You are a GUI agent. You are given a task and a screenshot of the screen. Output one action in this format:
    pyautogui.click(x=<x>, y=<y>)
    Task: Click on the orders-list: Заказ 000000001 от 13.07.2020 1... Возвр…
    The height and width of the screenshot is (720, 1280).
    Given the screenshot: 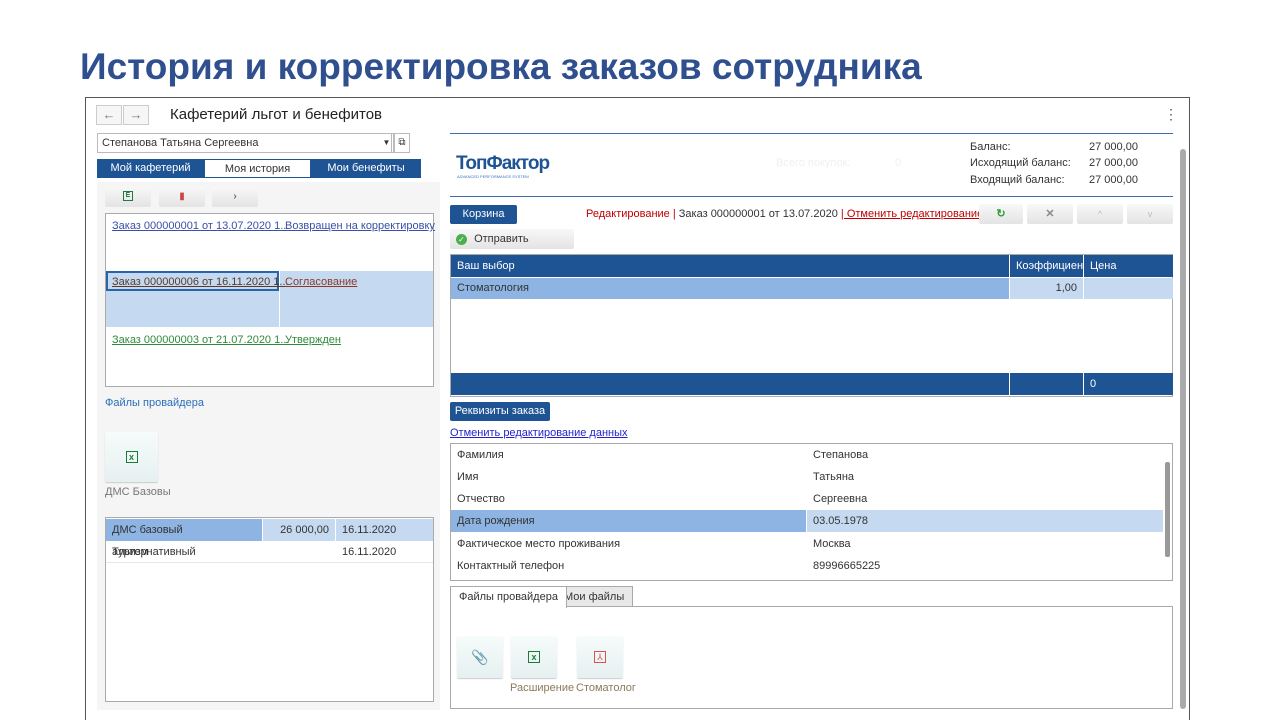 What is the action you would take?
    pyautogui.click(x=270, y=300)
    